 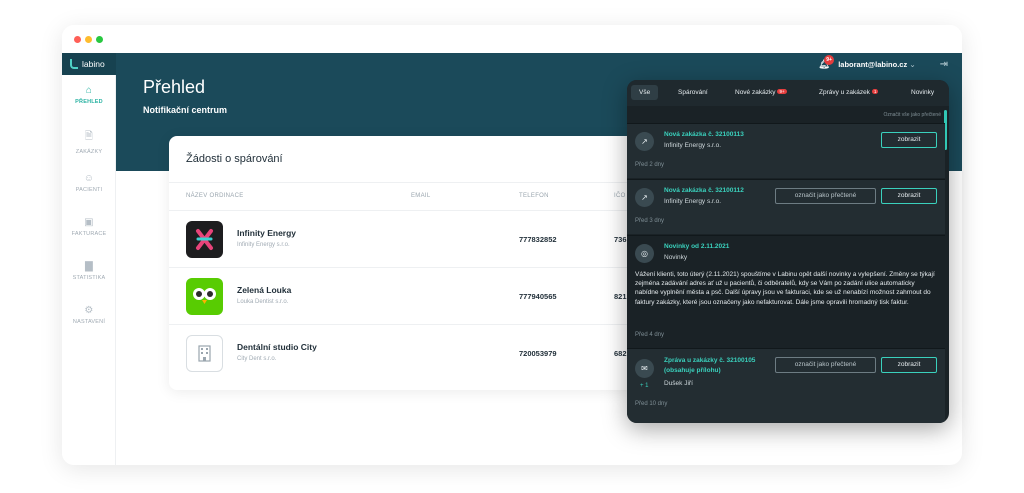 What do you see at coordinates (620, 296) in the screenshot?
I see `practice-ico: 821` at bounding box center [620, 296].